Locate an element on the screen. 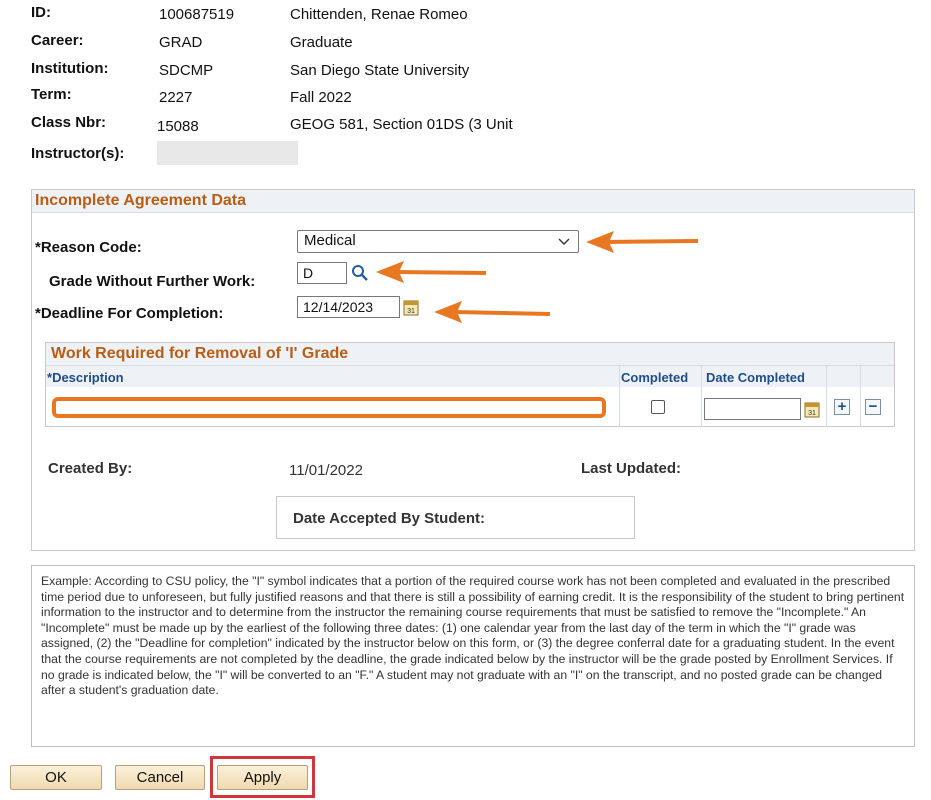 The height and width of the screenshot is (800, 931). work-required-title: Work Required for Removal of 'I' Grade is located at coordinates (470, 354).